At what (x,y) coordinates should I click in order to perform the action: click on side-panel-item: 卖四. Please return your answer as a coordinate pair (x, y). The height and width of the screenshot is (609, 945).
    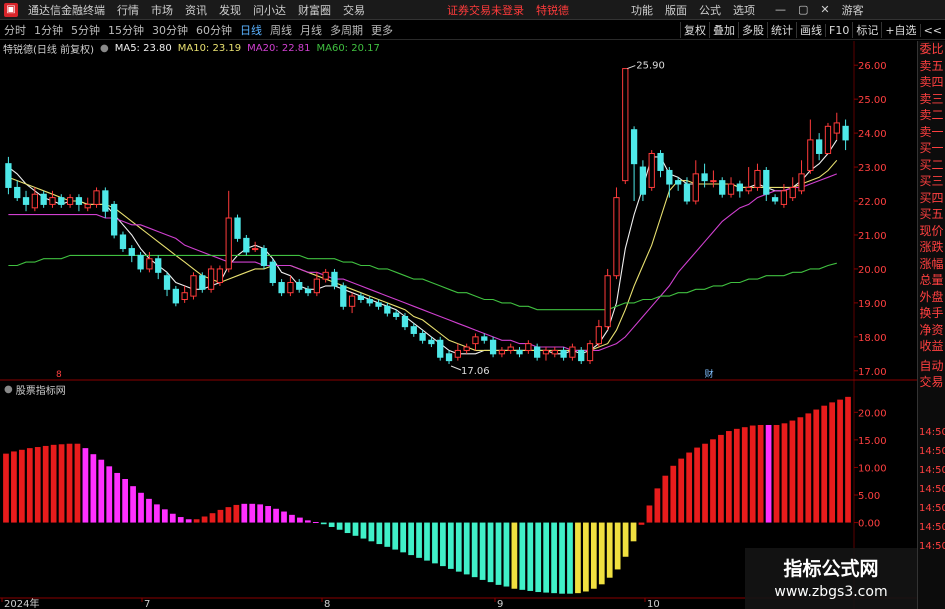
    Looking at the image, I should click on (931, 82).